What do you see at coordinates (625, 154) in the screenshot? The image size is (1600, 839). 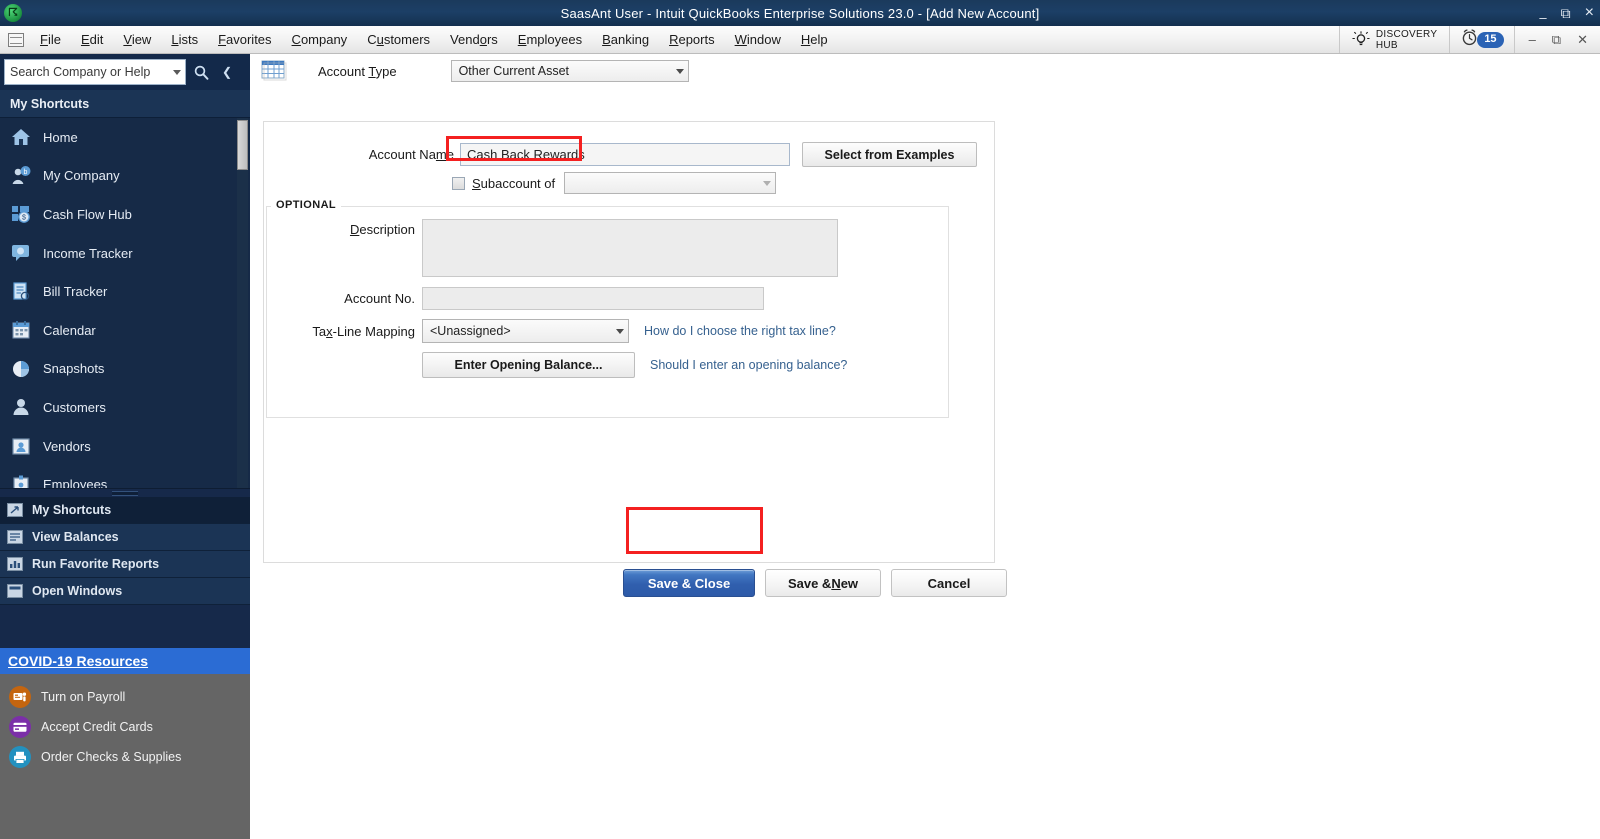 I see `account-name-input: Cash Back Rewards` at bounding box center [625, 154].